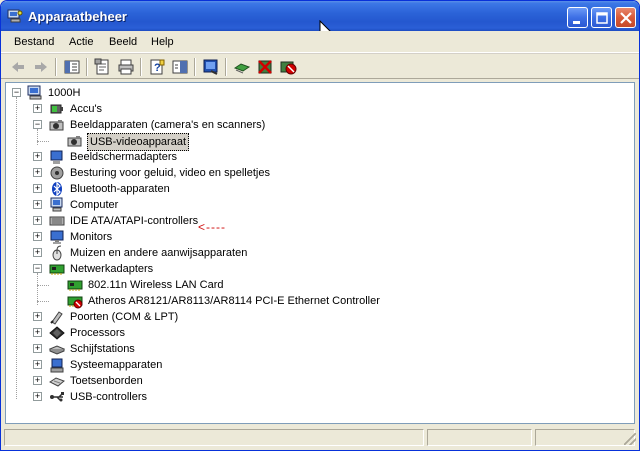 The width and height of the screenshot is (640, 451). Describe the element at coordinates (159, 253) in the screenshot. I see `tree-item-label: Muizen en andere aanwijsapparaten` at that location.